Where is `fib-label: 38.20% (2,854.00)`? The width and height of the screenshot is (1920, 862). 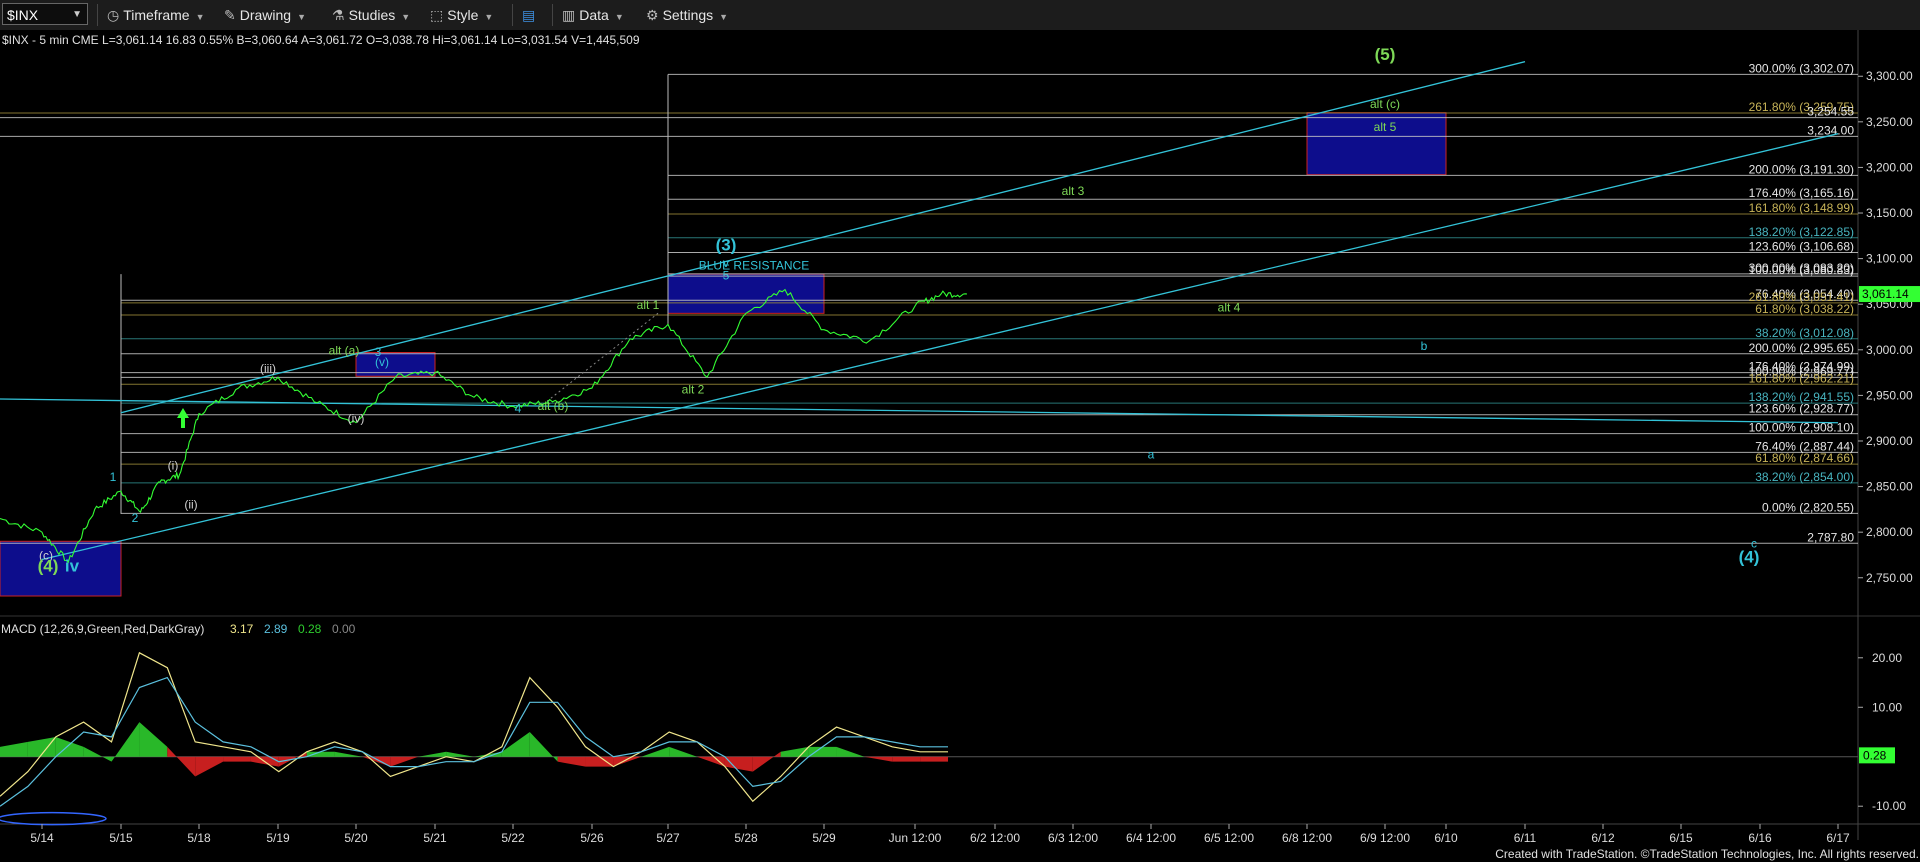 fib-label: 38.20% (2,854.00) is located at coordinates (1804, 477).